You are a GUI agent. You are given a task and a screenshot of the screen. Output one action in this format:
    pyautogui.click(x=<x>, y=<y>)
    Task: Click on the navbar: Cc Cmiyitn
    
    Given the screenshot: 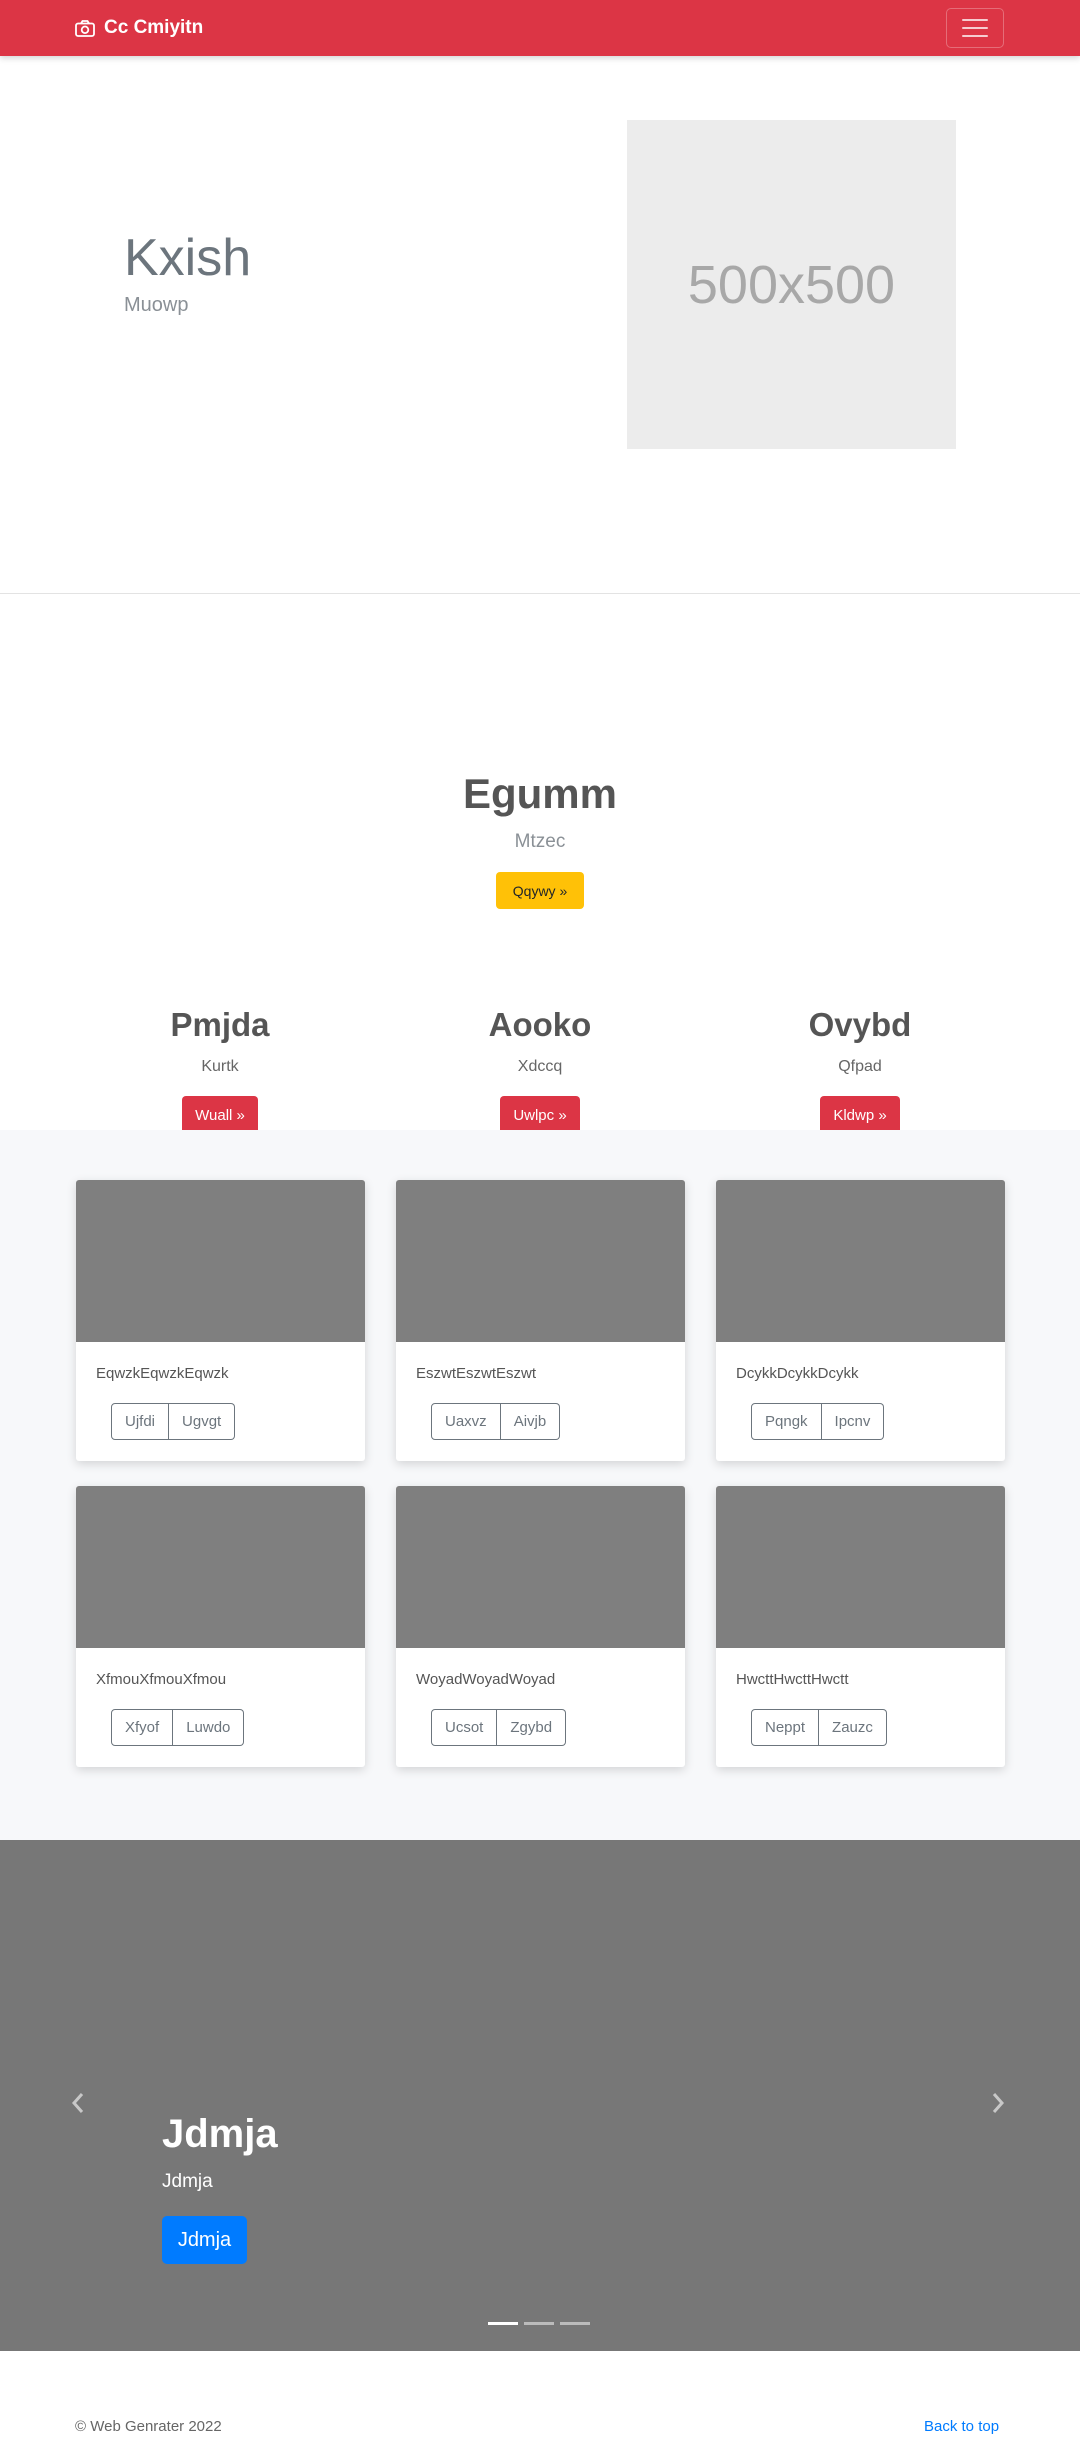 What is the action you would take?
    pyautogui.click(x=540, y=28)
    